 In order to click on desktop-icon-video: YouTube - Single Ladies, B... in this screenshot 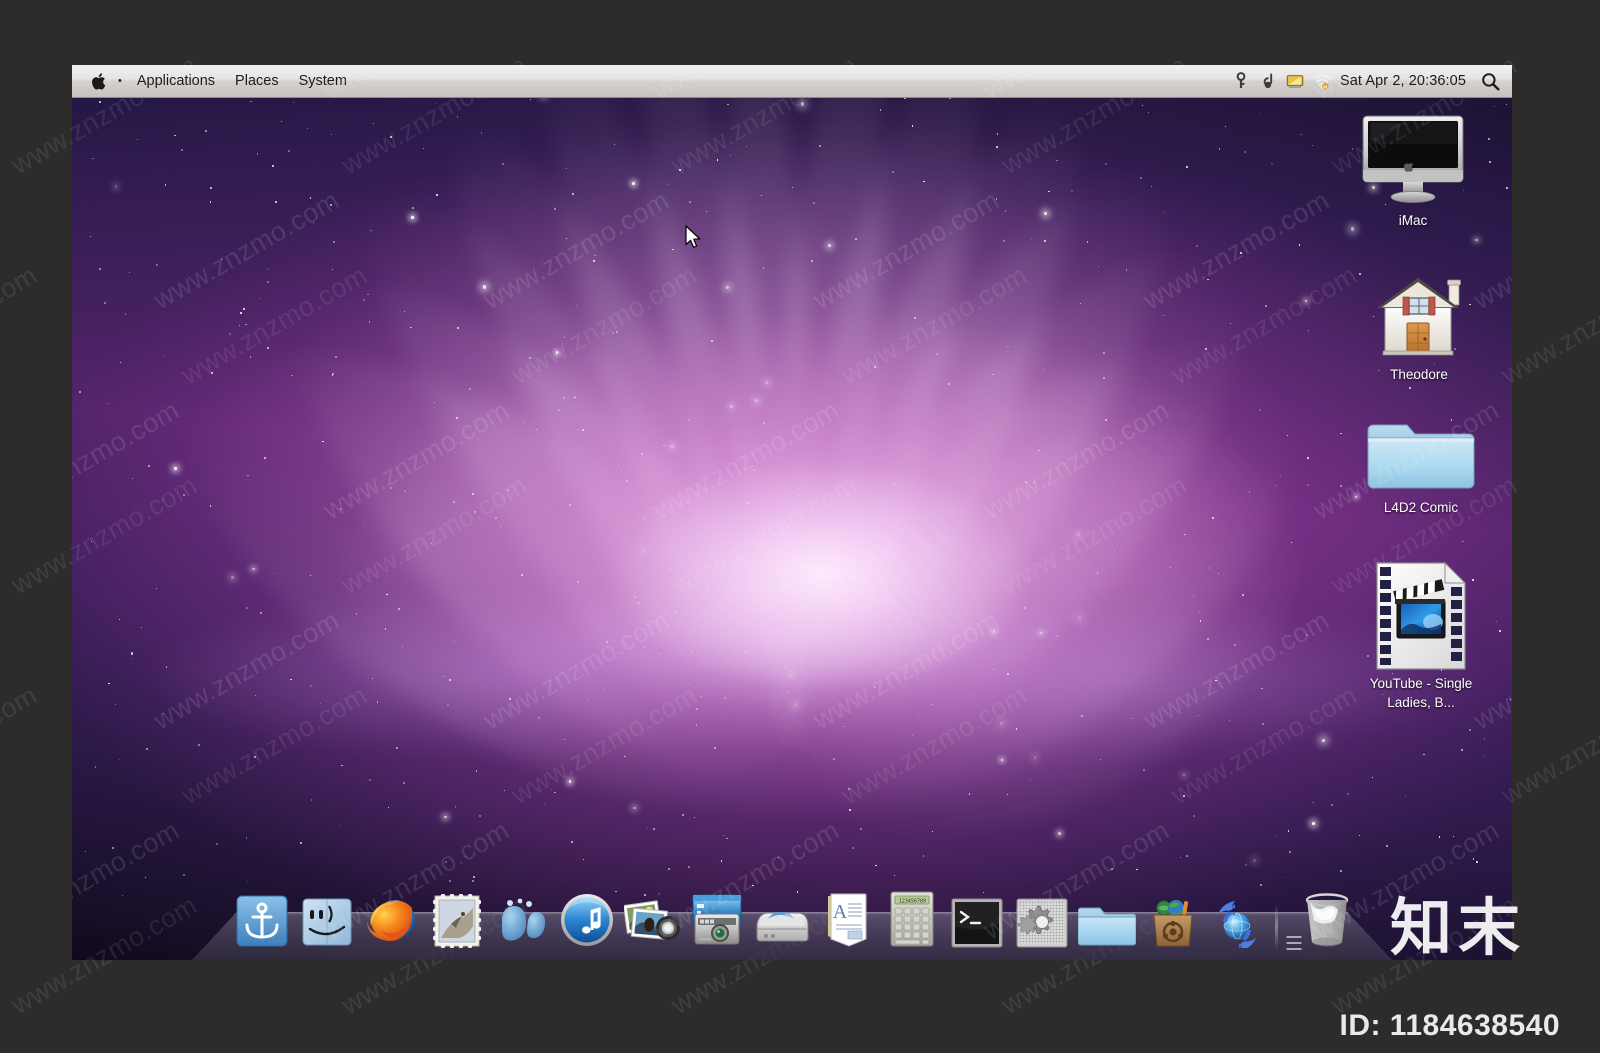, I will do `click(1421, 636)`.